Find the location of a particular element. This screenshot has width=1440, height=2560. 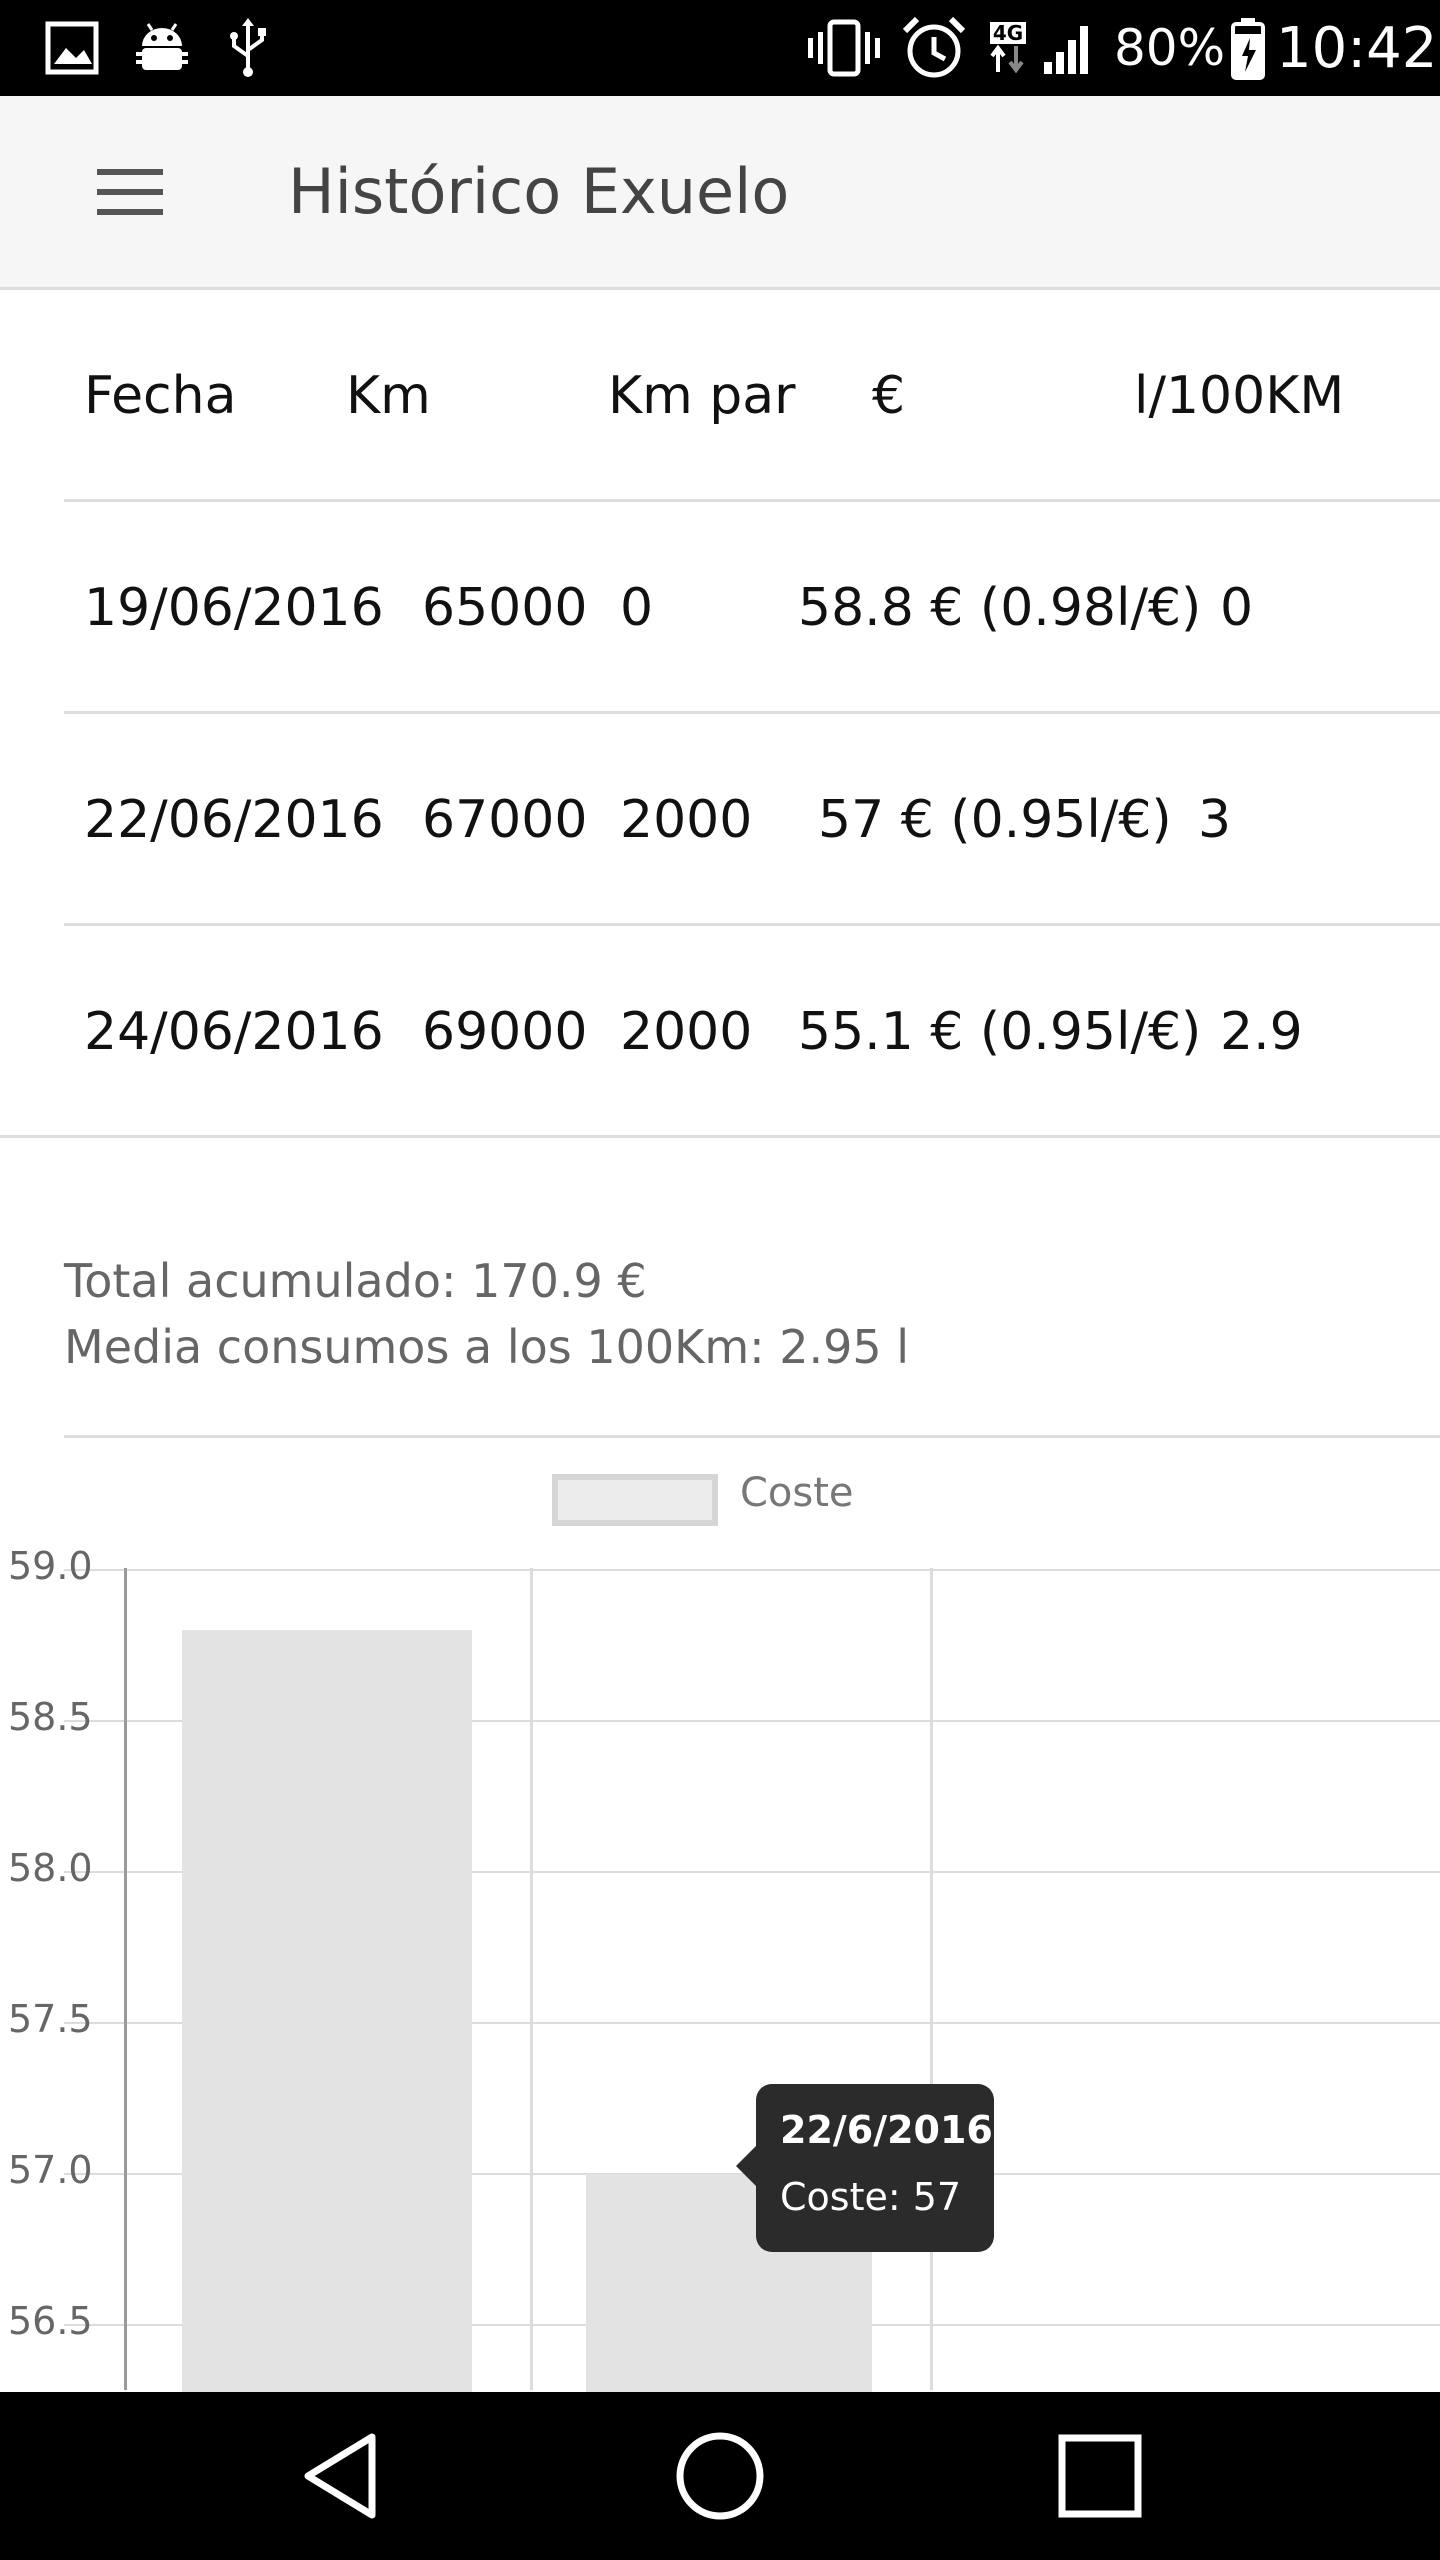

y-tick-label: 58.0 is located at coordinates (50, 1868).